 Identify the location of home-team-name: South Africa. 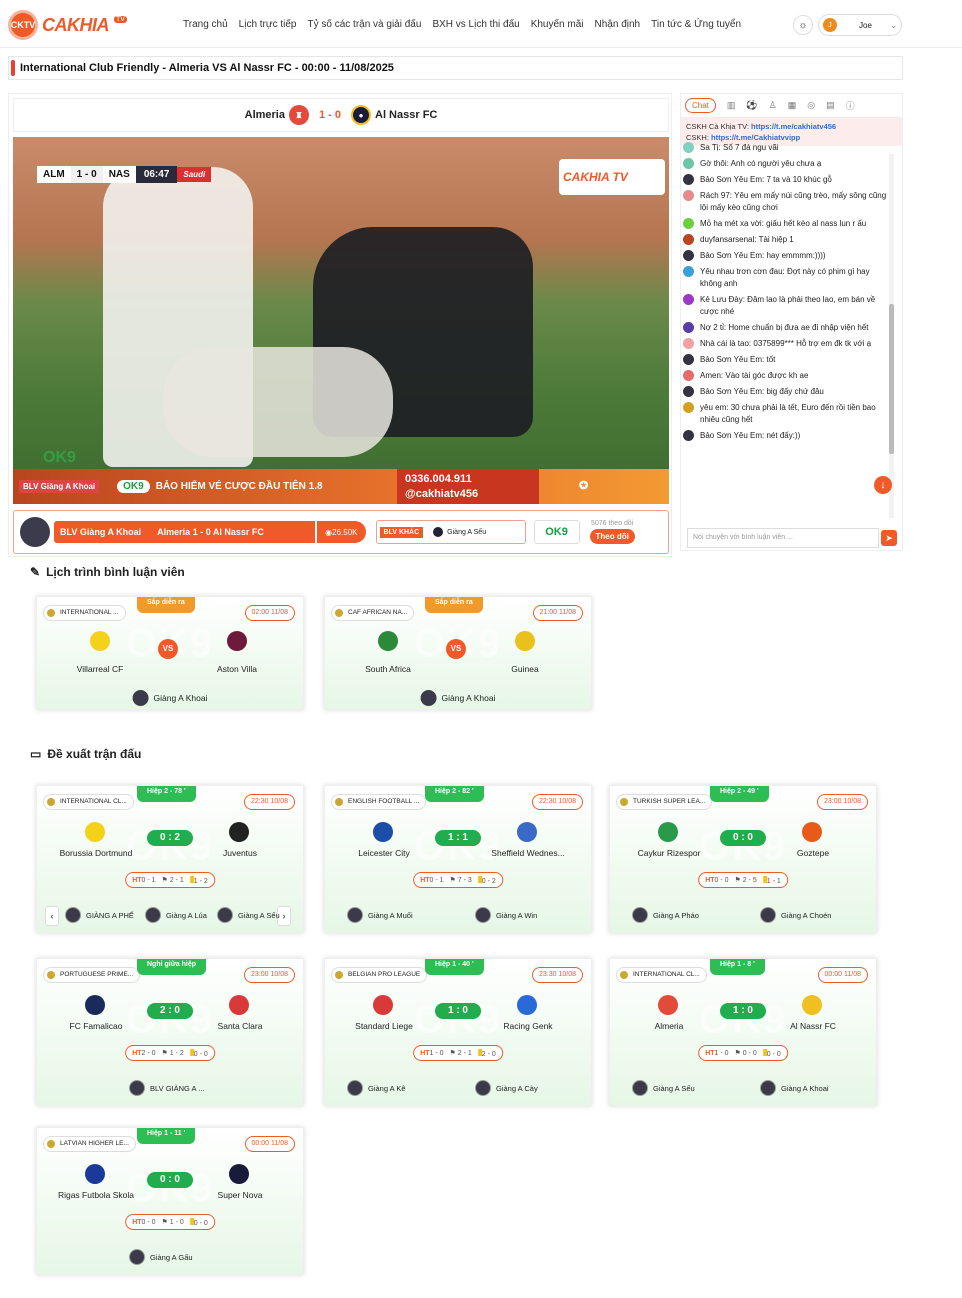
(388, 669).